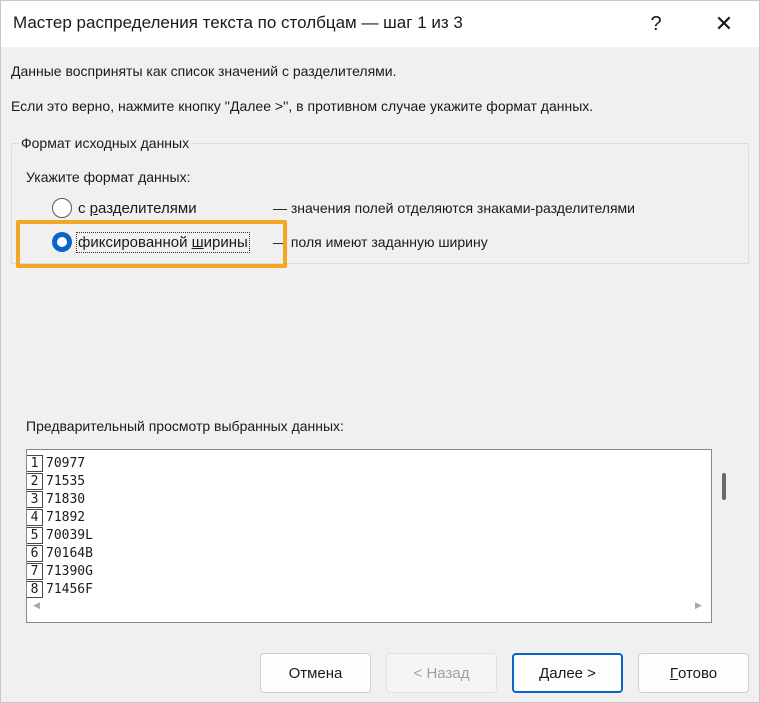 Image resolution: width=760 pixels, height=703 pixels. What do you see at coordinates (656, 24) in the screenshot?
I see `help-icon: ?` at bounding box center [656, 24].